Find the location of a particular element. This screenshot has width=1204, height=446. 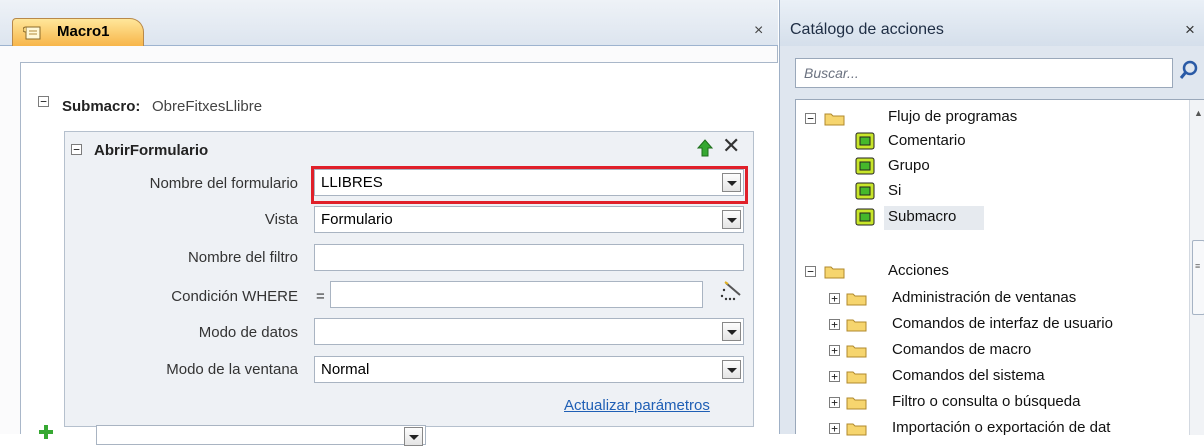

highlight-box is located at coordinates (529, 185).